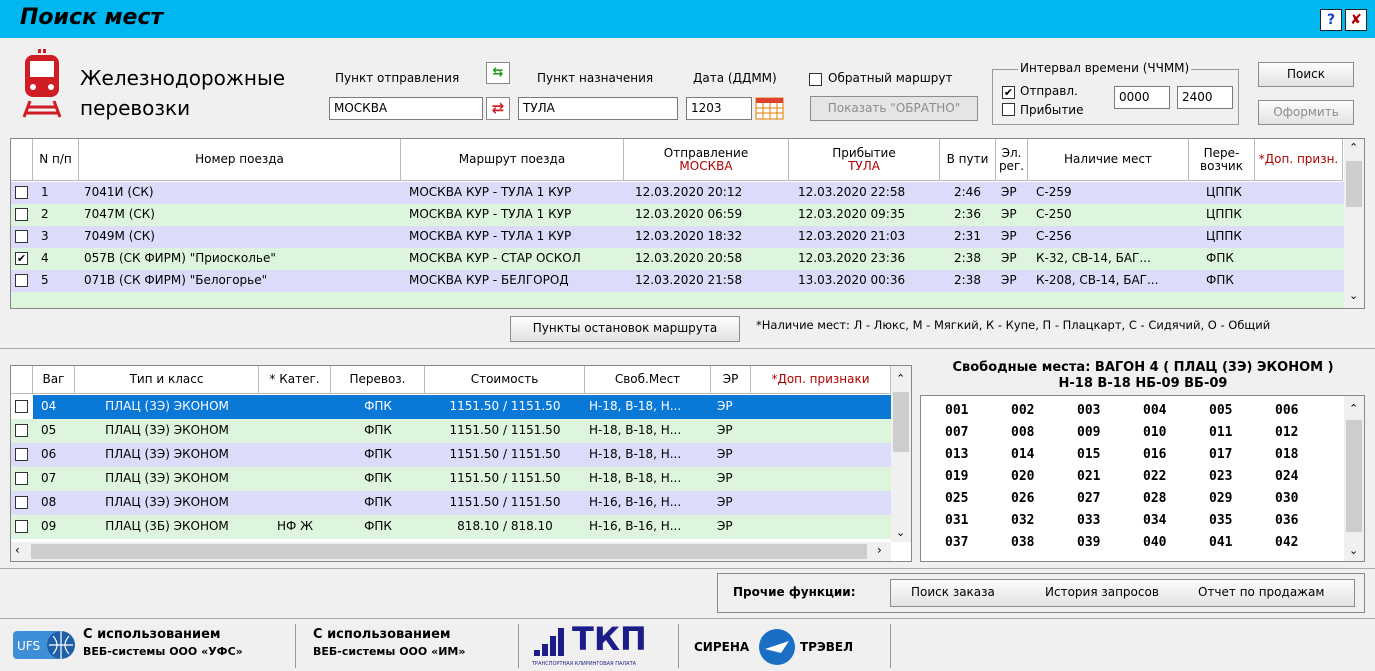 This screenshot has width=1375, height=671. What do you see at coordinates (625, 329) in the screenshot?
I see `route-stops-button: Пункты остановок маршрута` at bounding box center [625, 329].